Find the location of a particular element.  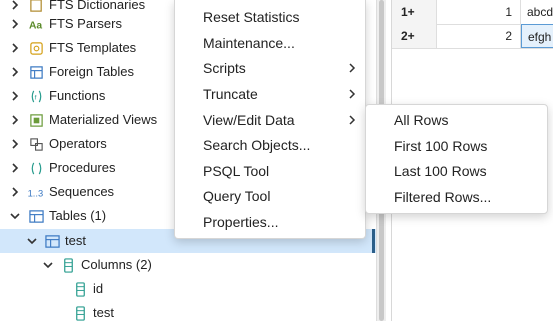

tables-icon is located at coordinates (36, 216).